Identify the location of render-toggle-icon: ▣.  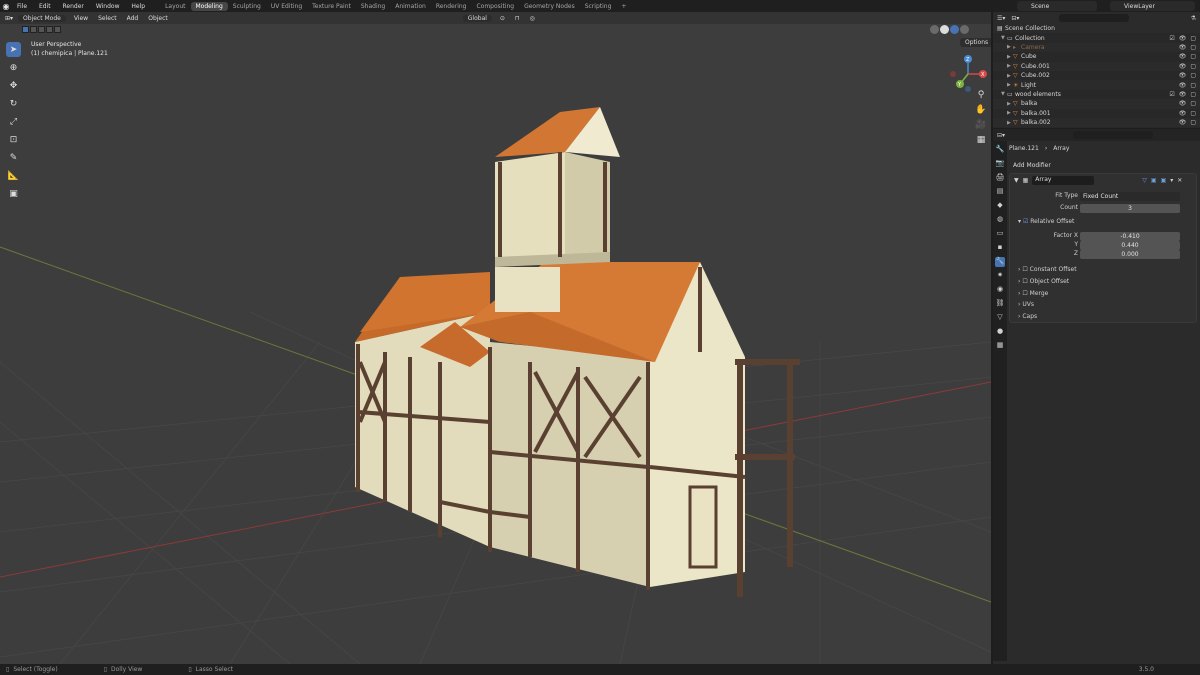
(1164, 180).